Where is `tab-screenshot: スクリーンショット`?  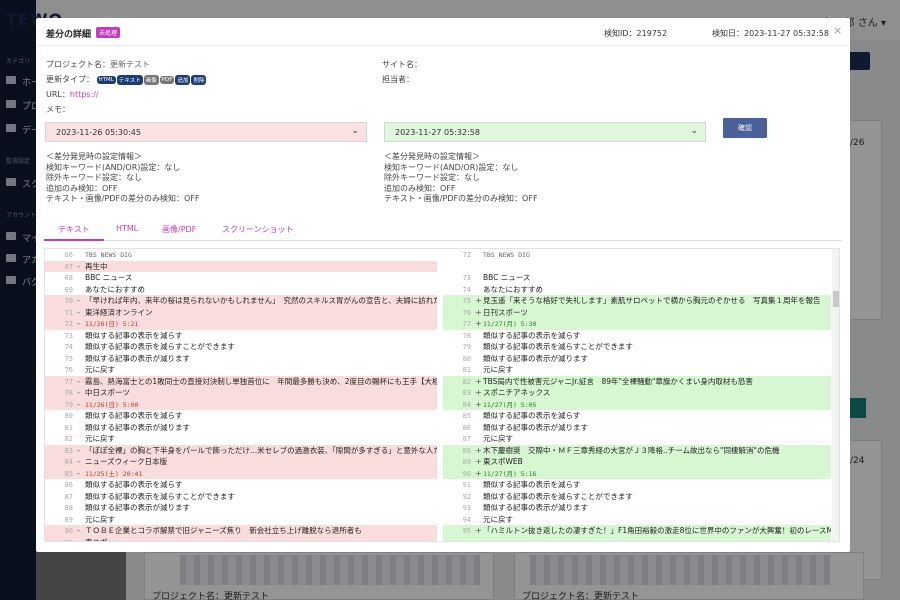
tab-screenshot: スクリーンショット is located at coordinates (258, 229).